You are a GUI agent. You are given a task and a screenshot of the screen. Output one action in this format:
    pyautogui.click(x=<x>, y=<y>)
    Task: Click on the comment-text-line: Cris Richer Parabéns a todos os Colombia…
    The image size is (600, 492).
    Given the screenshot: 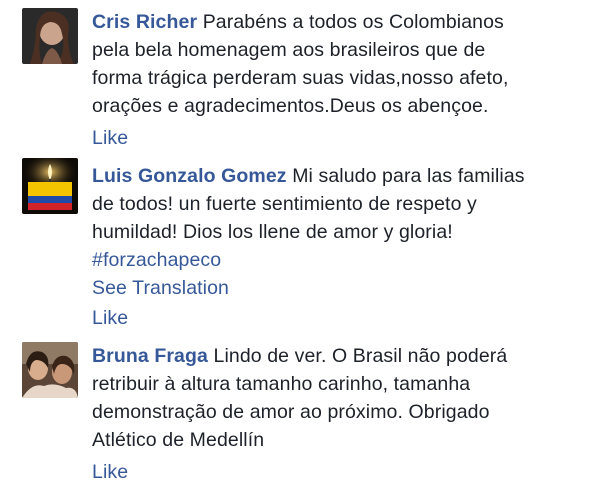 What is the action you would take?
    pyautogui.click(x=342, y=22)
    